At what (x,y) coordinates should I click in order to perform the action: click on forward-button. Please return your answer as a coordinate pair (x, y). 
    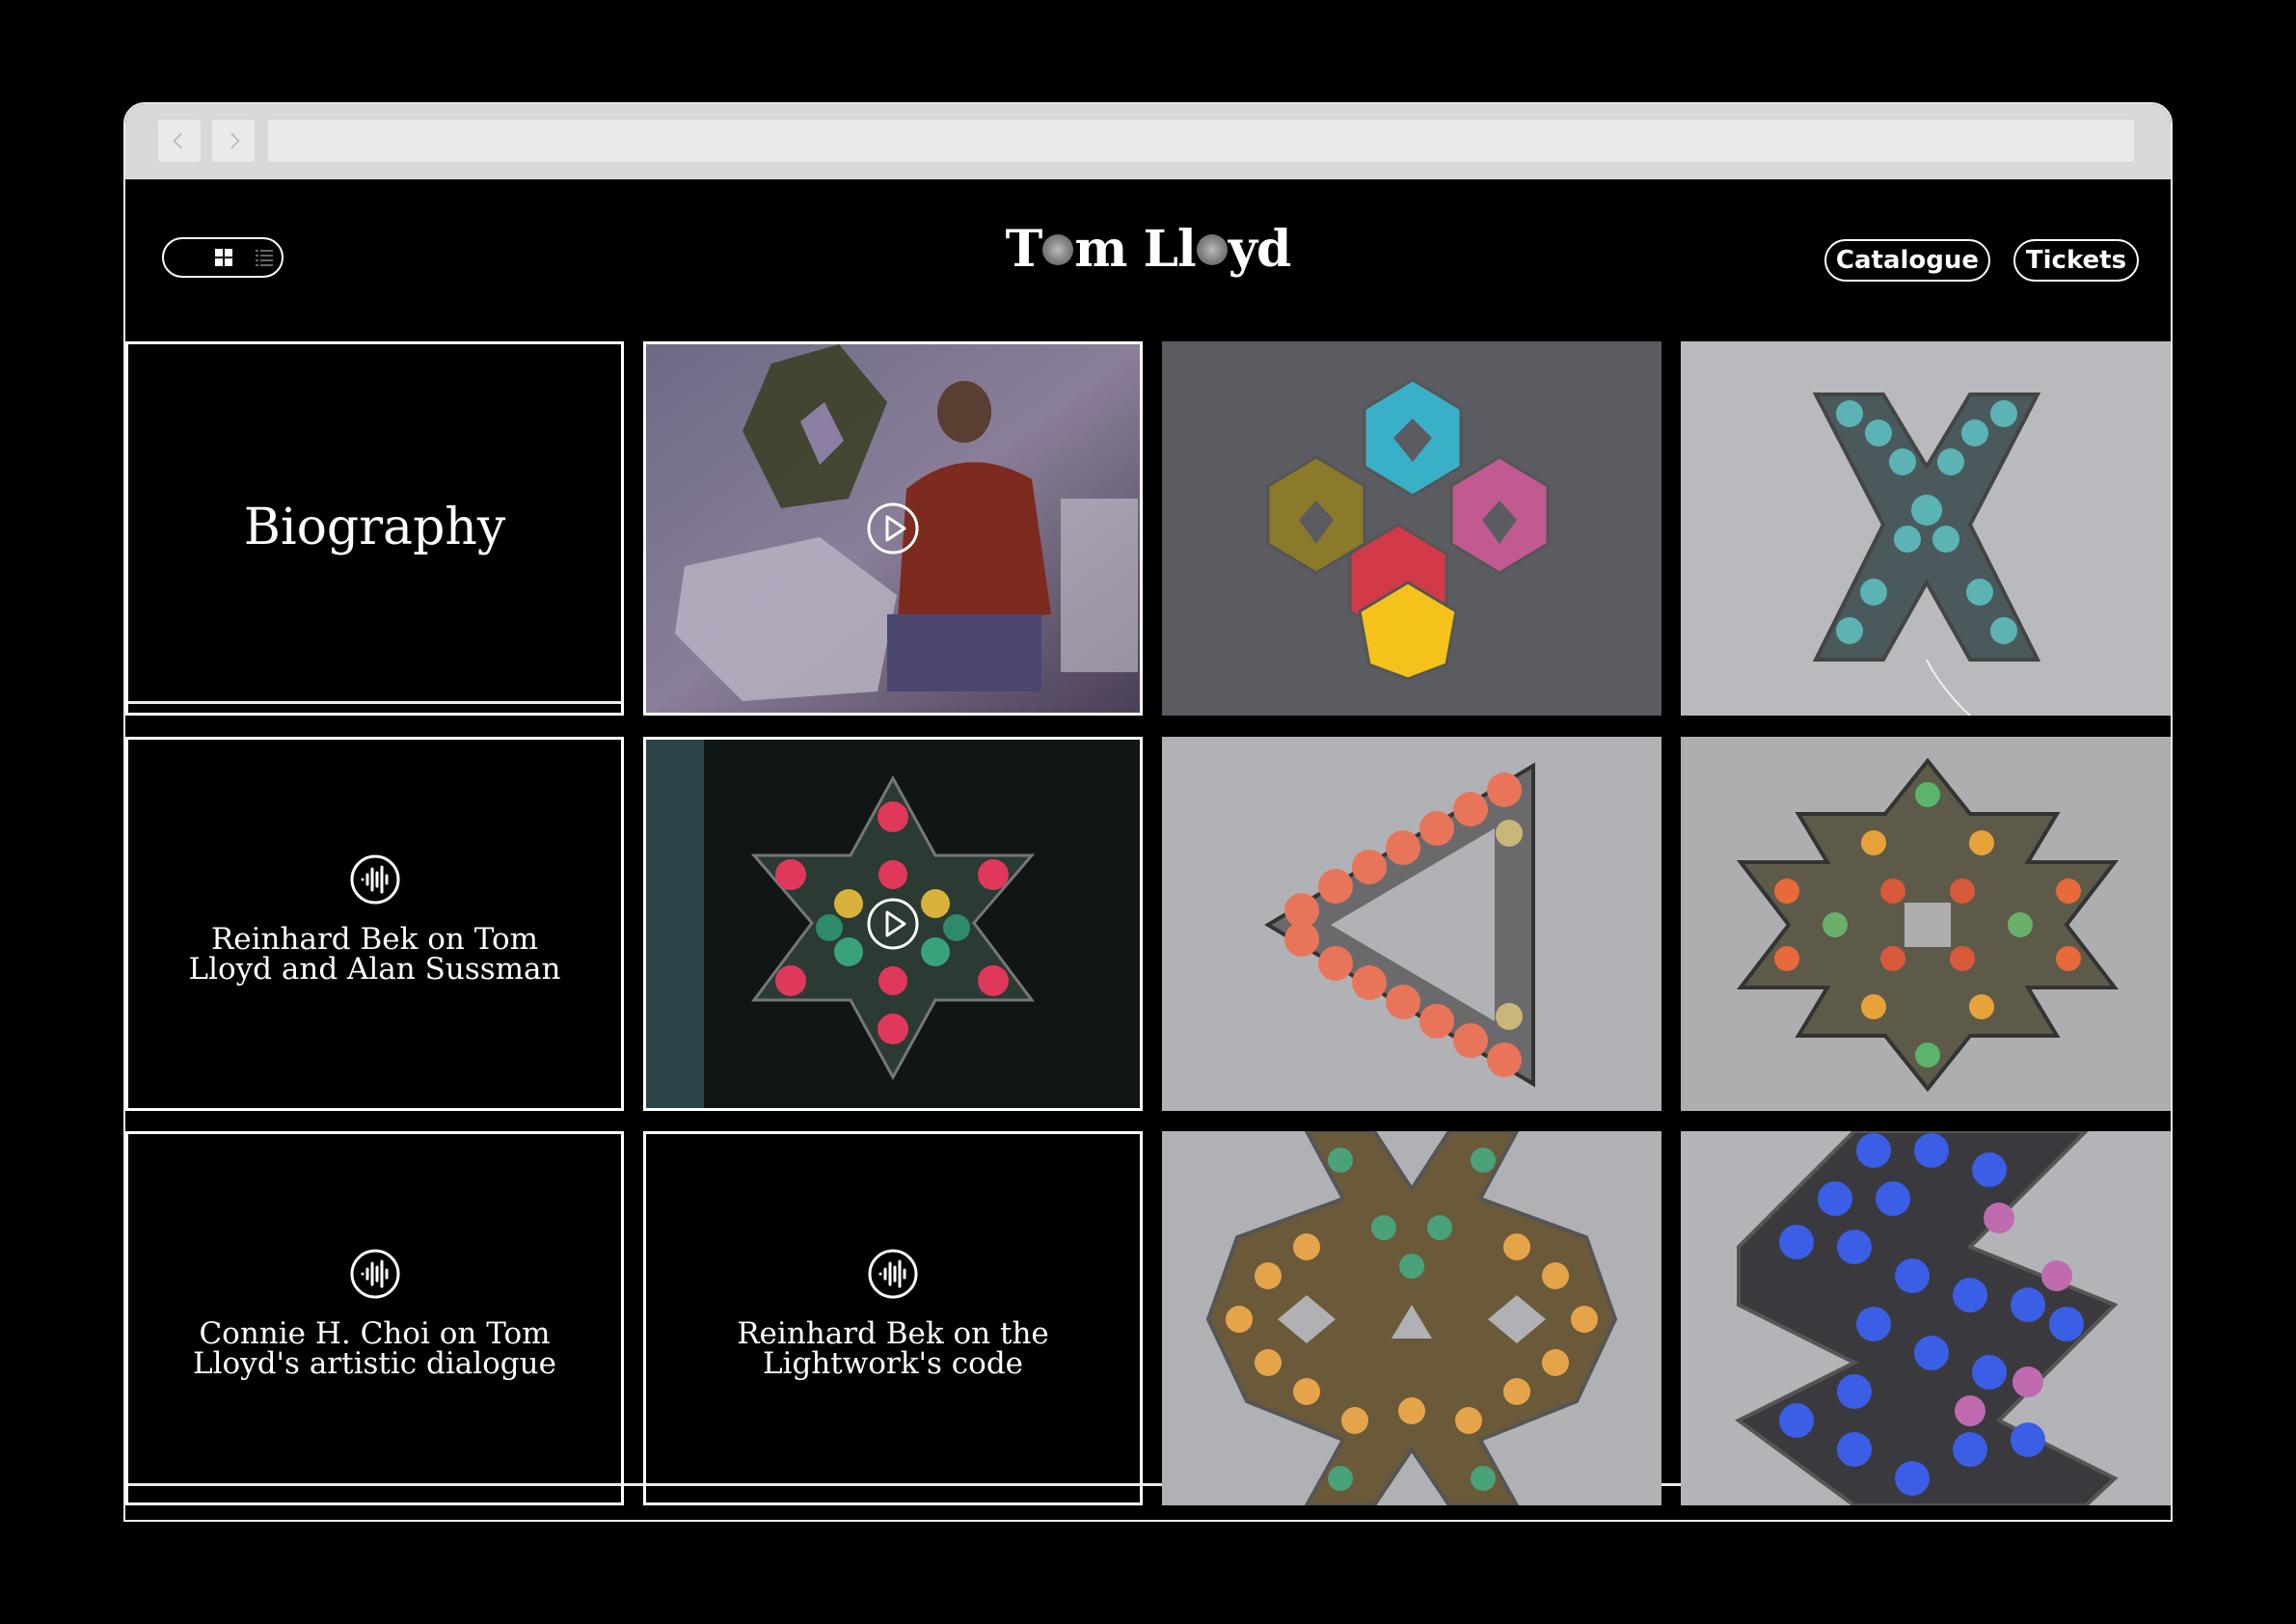
    Looking at the image, I should click on (233, 141).